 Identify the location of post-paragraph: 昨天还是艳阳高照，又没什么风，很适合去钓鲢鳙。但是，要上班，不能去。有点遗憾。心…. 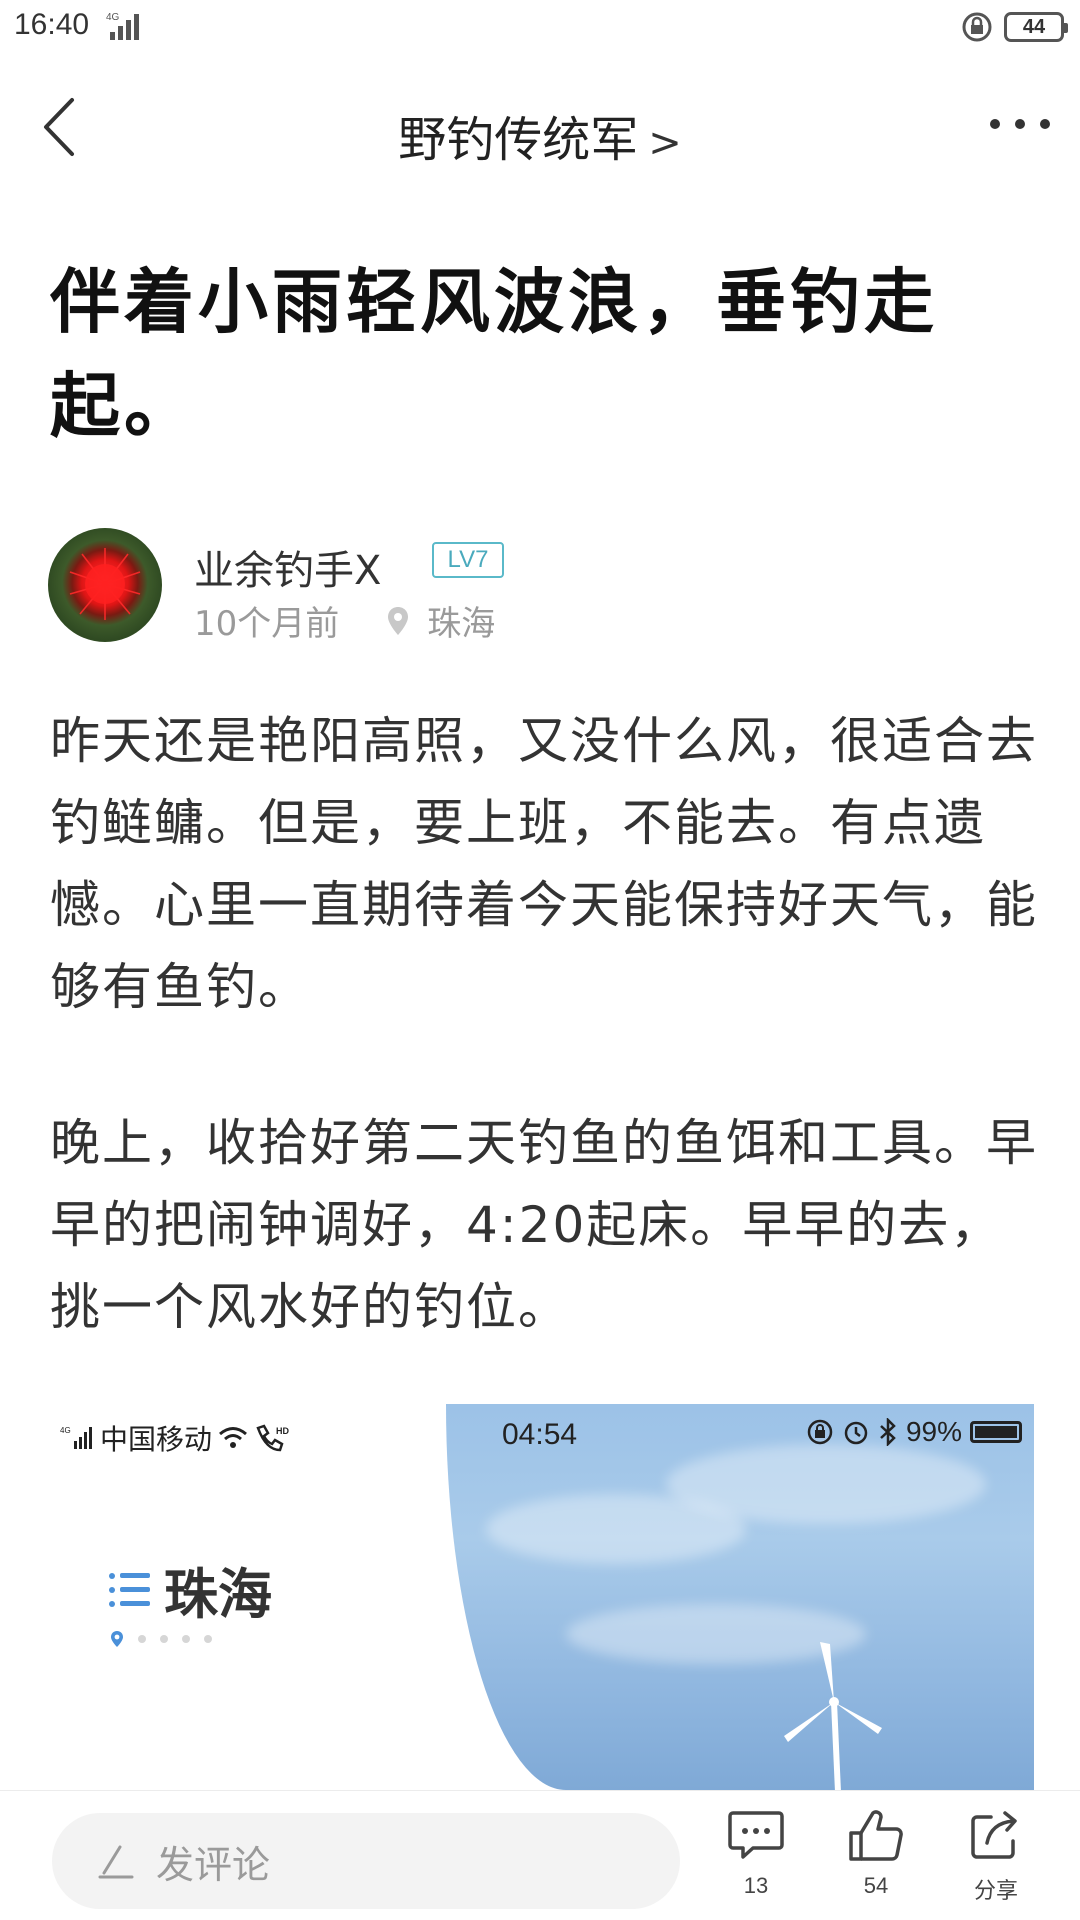
(544, 864).